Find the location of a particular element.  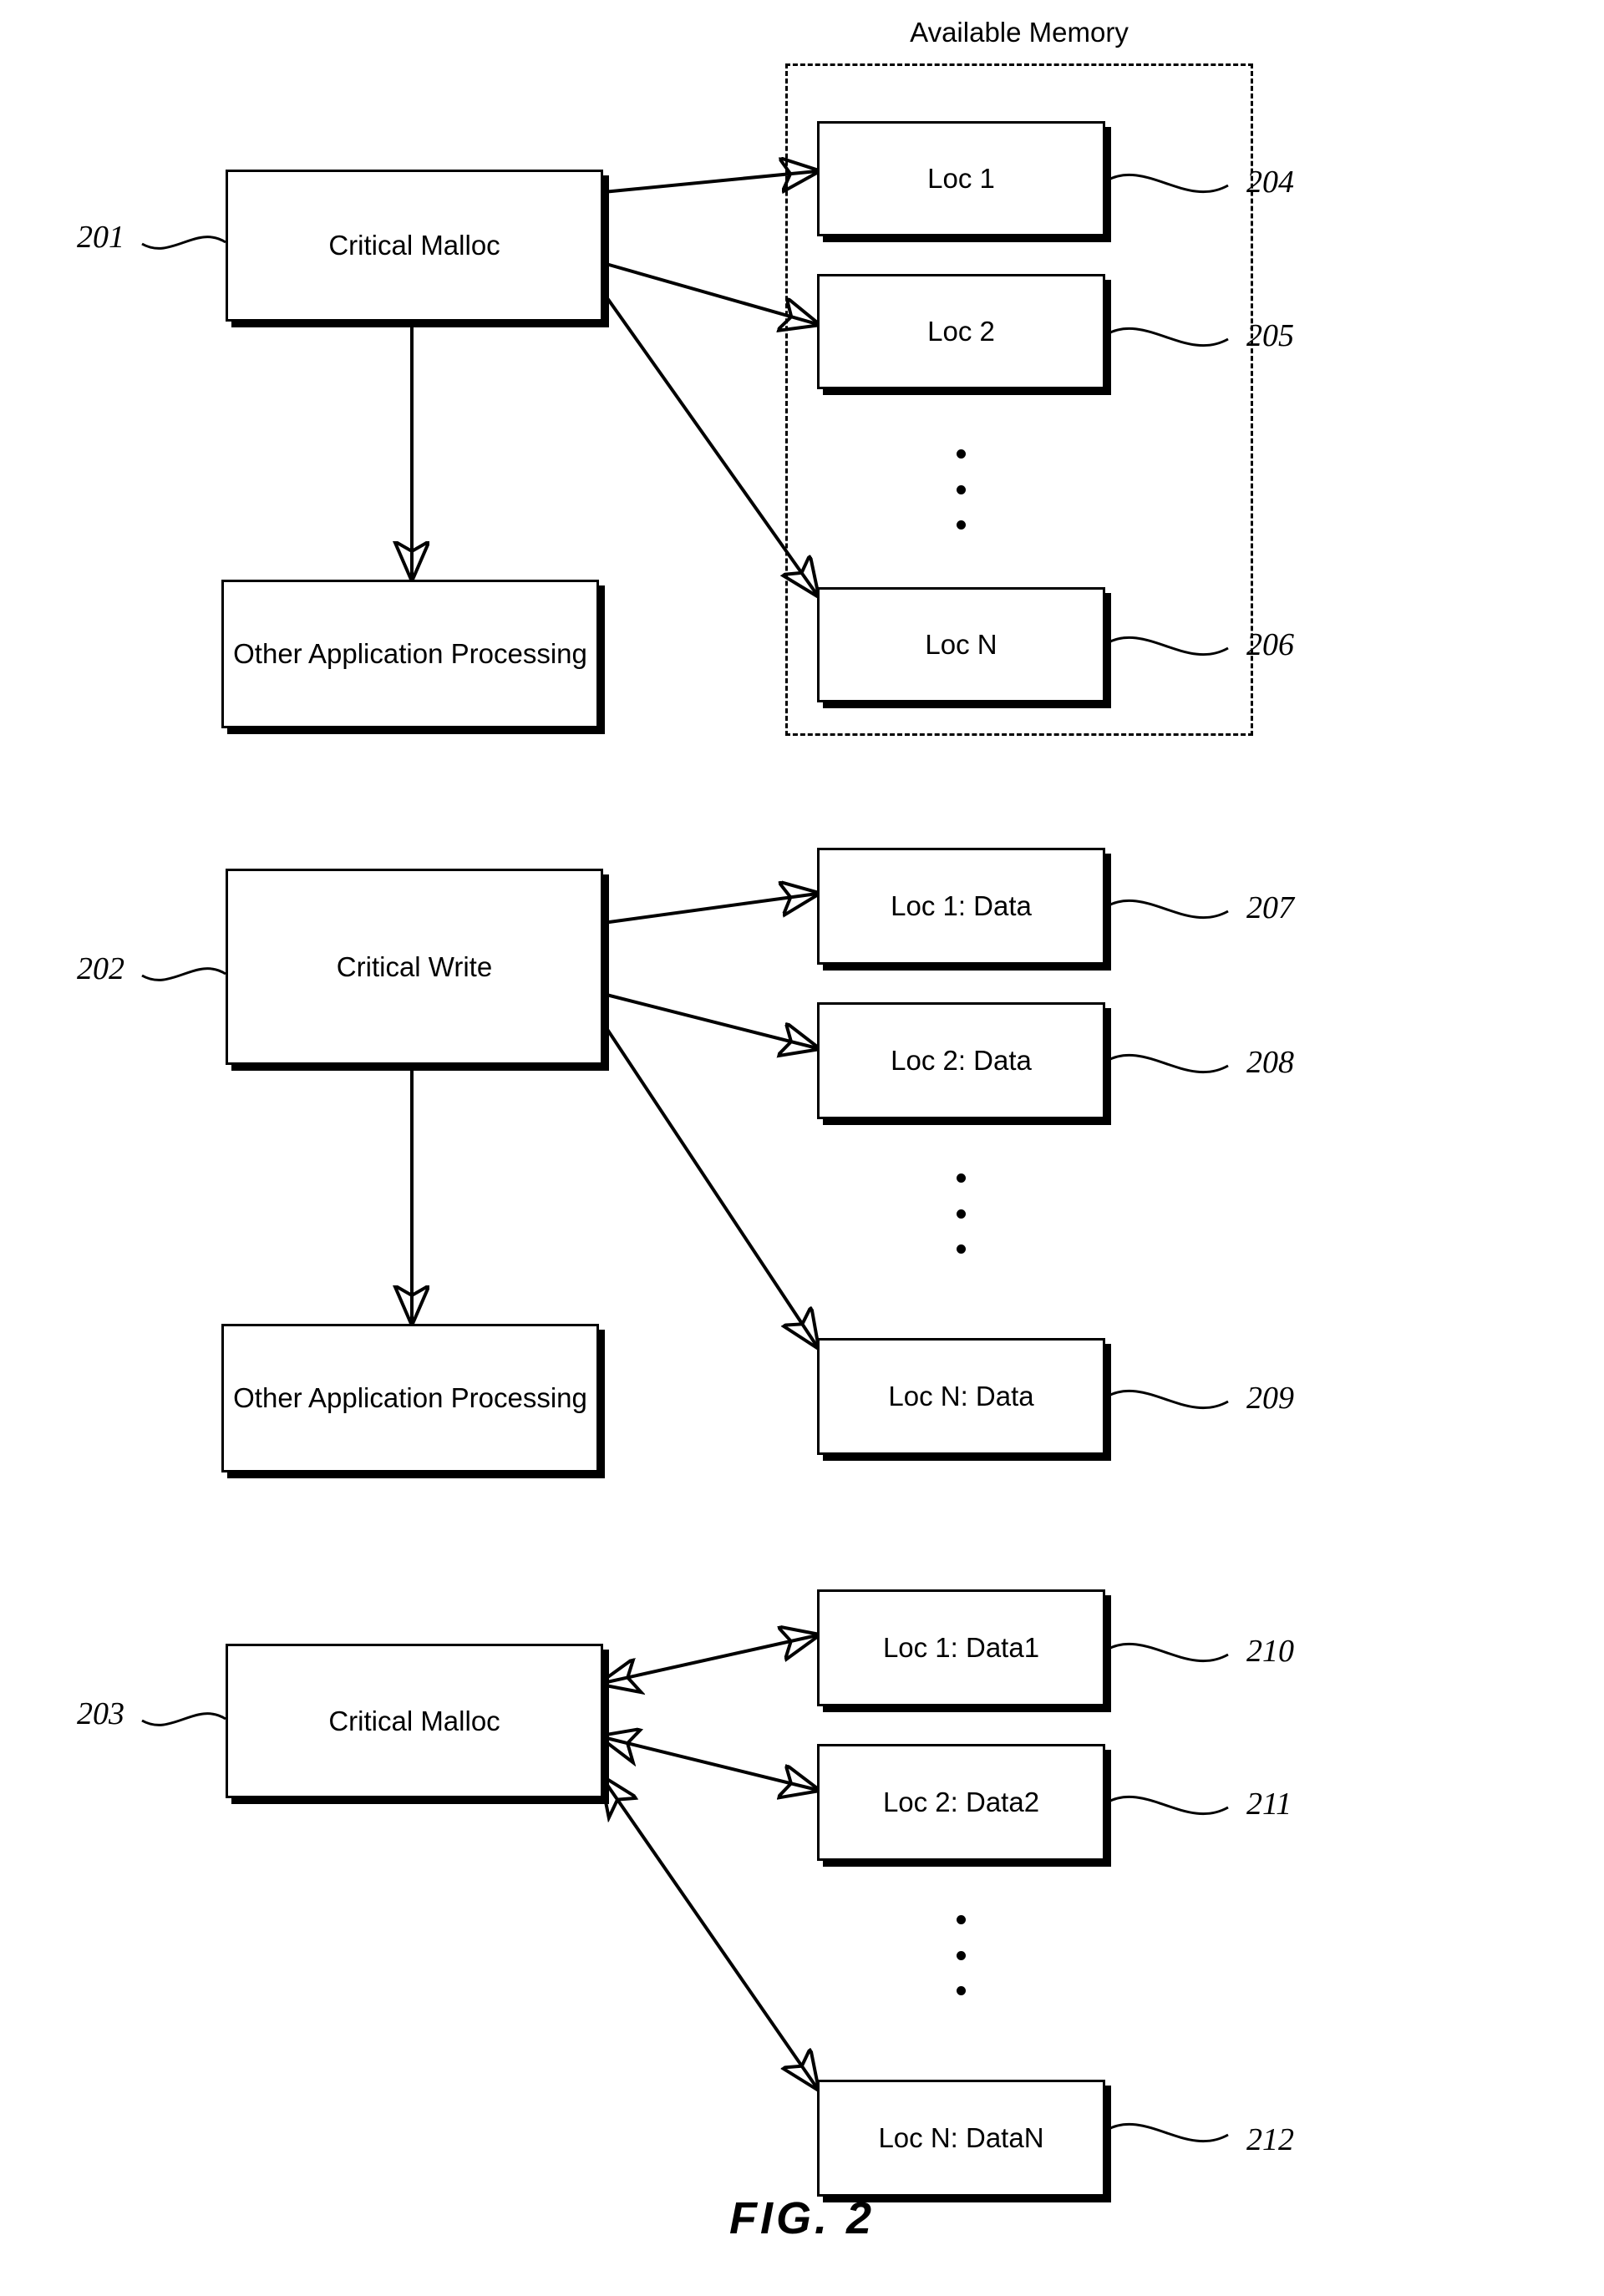

memory-loc-box-210: Loc 1: Data1 is located at coordinates (961, 1647).